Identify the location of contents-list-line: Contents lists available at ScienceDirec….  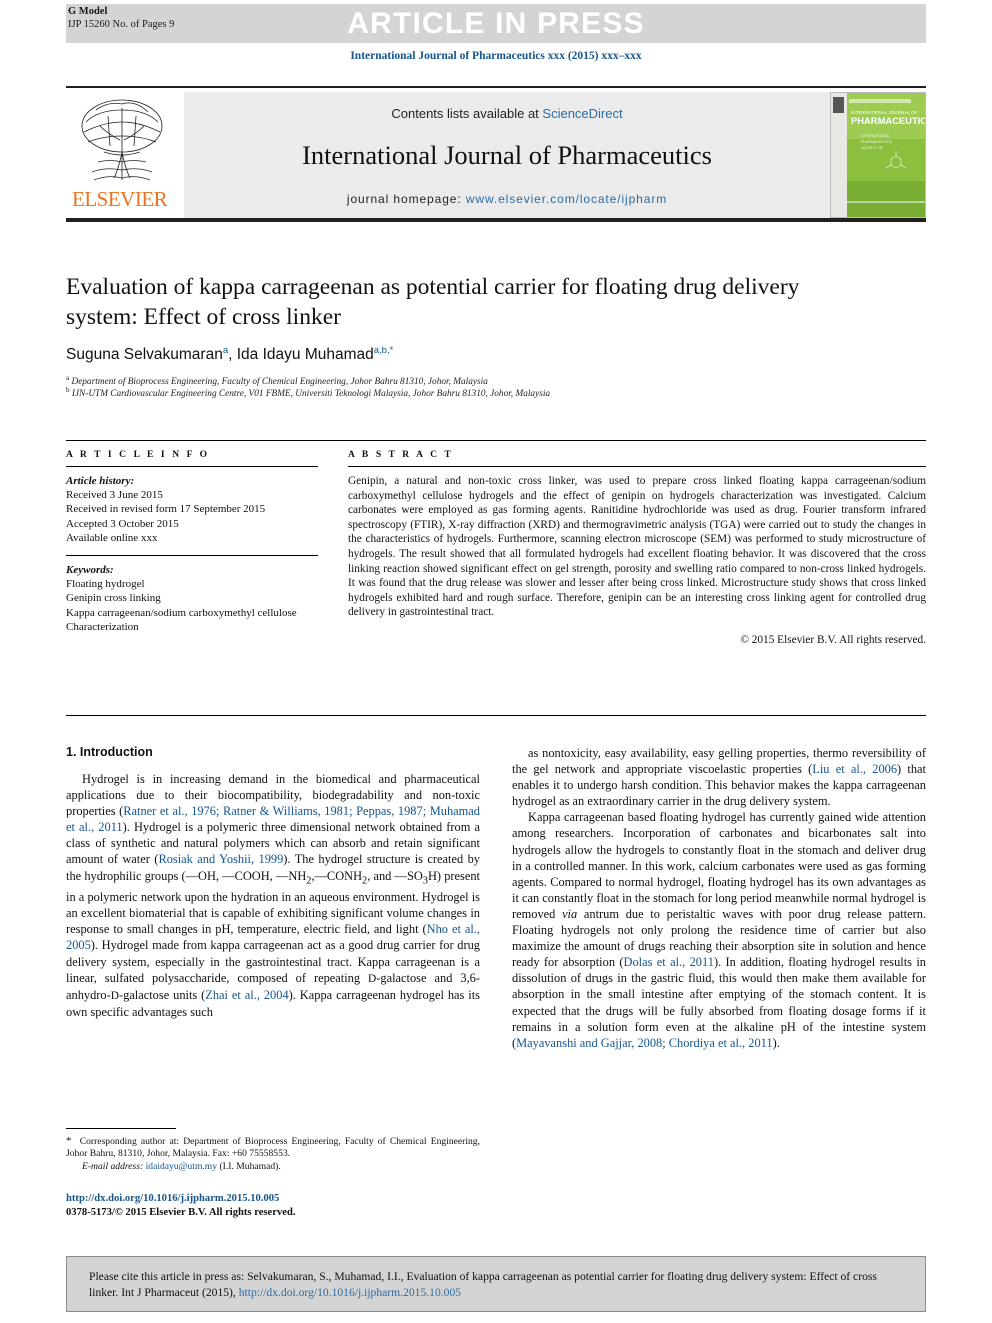
(507, 113).